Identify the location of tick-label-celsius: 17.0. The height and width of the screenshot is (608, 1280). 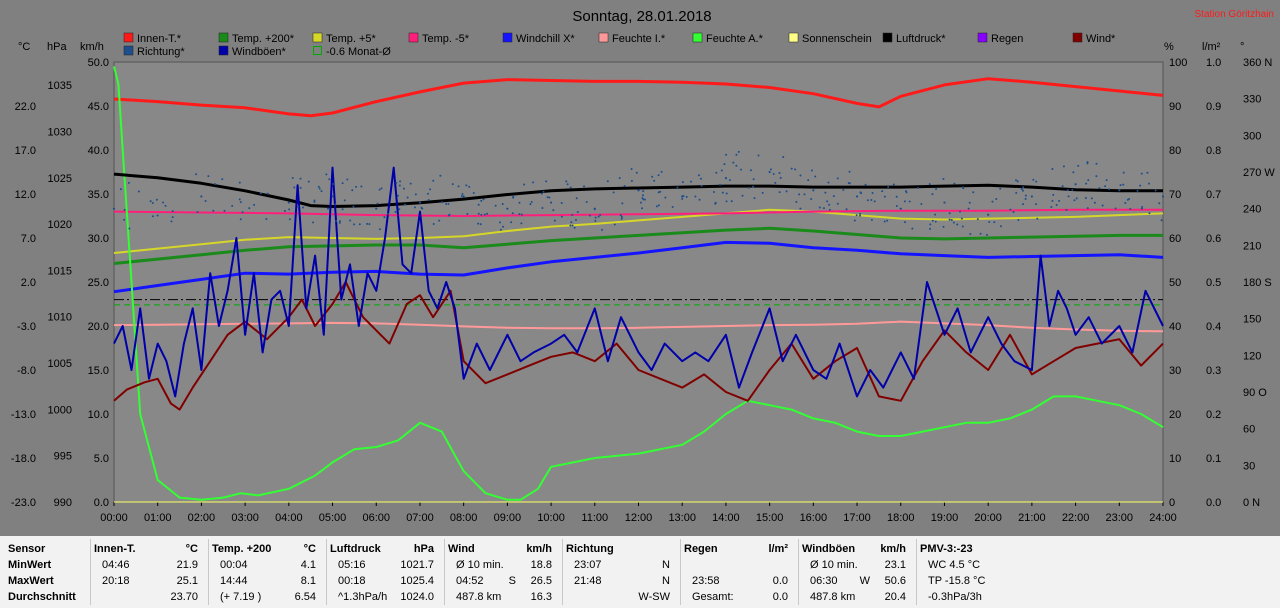
(25, 151).